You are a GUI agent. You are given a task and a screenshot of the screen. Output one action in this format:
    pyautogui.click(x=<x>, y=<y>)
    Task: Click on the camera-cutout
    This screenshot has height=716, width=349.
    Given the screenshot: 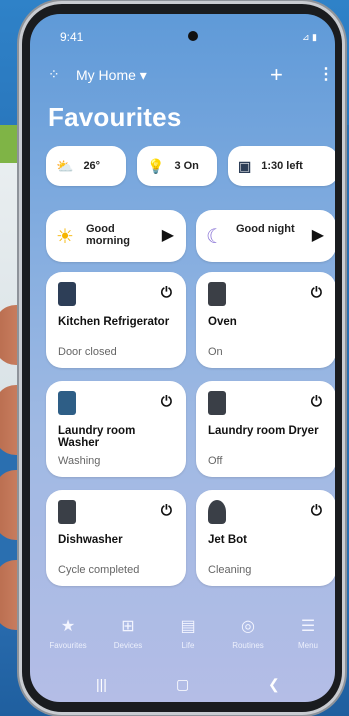 What is the action you would take?
    pyautogui.click(x=193, y=36)
    